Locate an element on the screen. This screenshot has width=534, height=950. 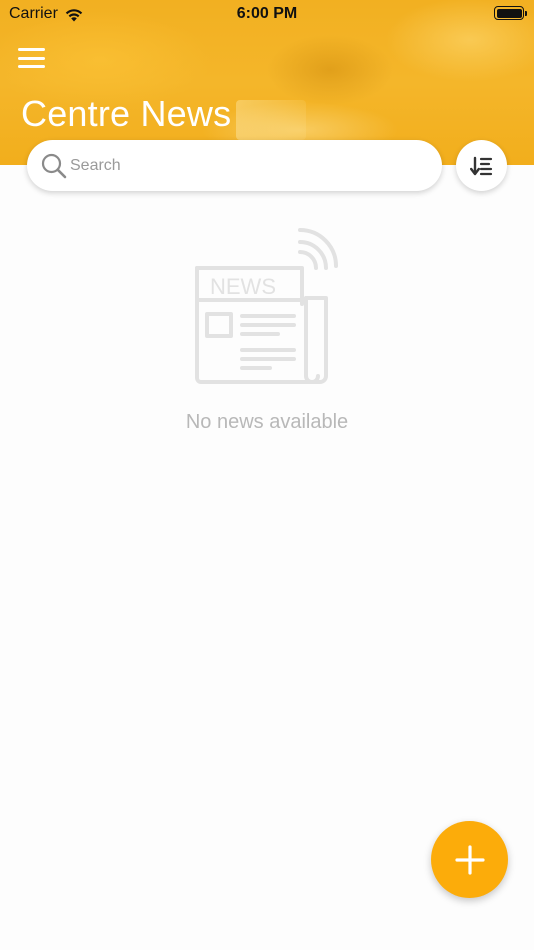
search-bar is located at coordinates (234, 165).